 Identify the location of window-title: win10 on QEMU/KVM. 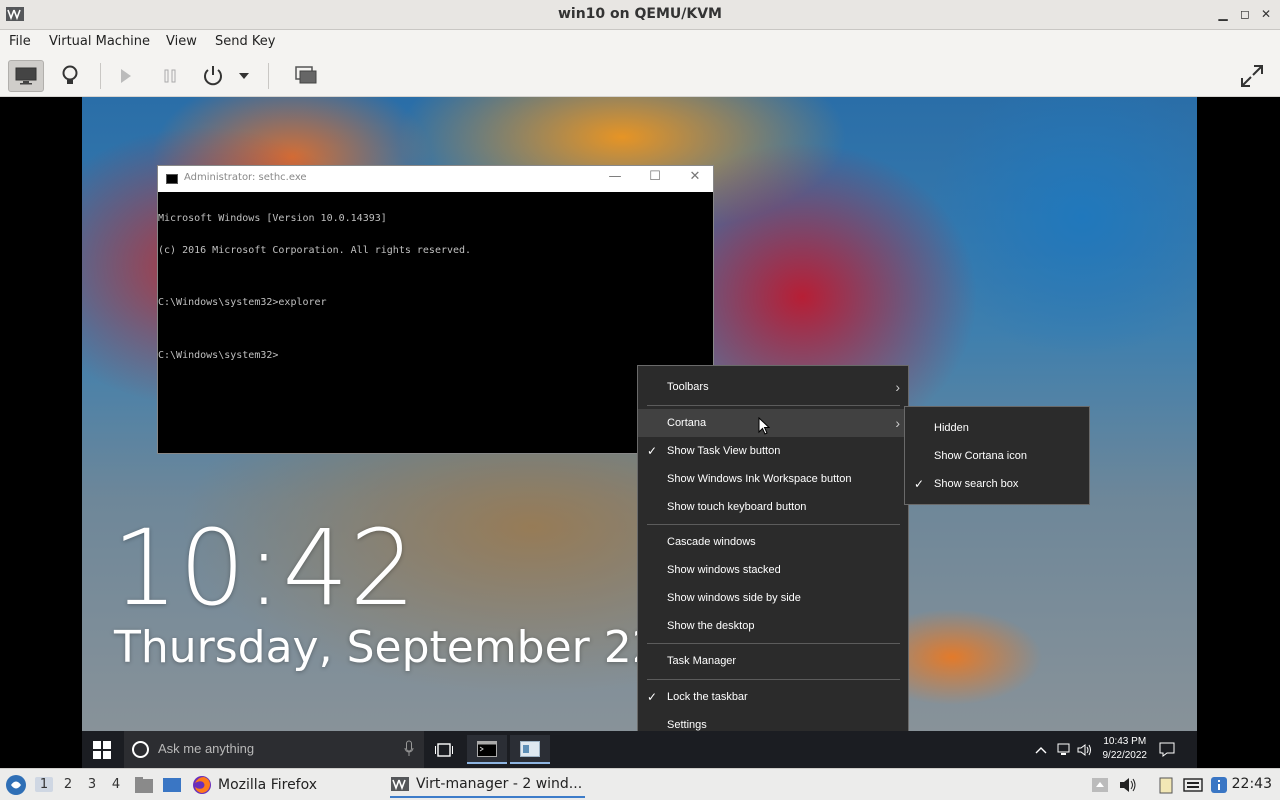
(639, 14).